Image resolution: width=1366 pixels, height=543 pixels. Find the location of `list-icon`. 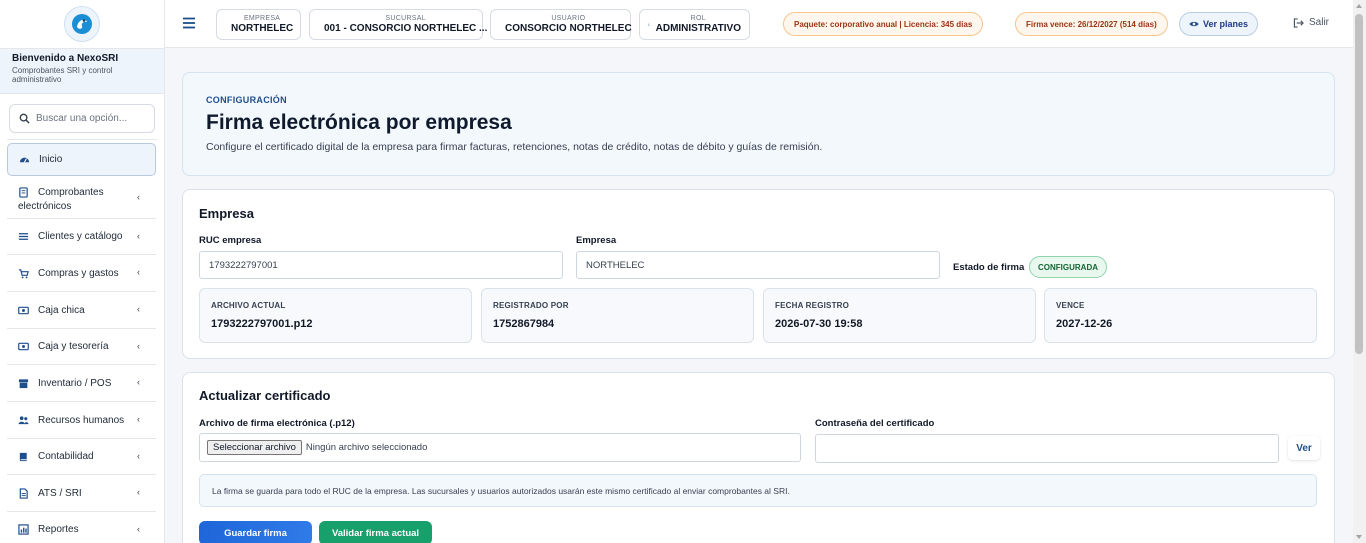

list-icon is located at coordinates (23, 236).